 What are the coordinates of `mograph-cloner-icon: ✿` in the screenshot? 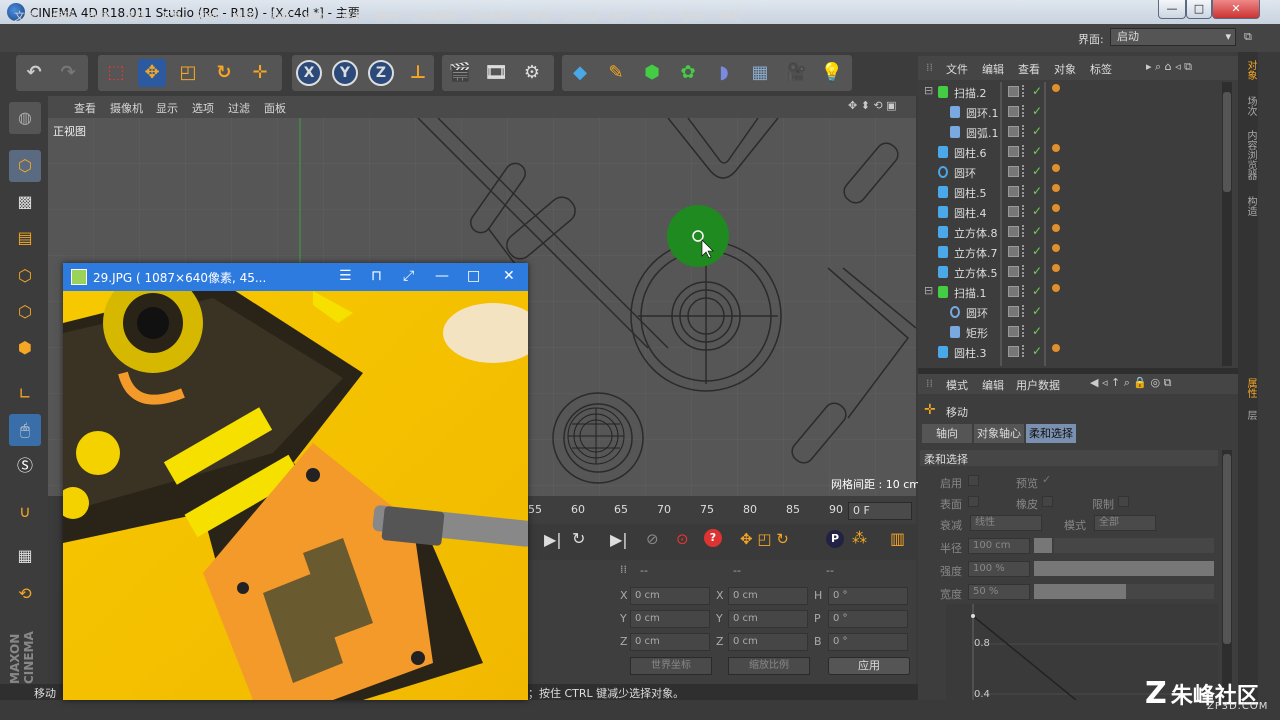 It's located at (688, 73).